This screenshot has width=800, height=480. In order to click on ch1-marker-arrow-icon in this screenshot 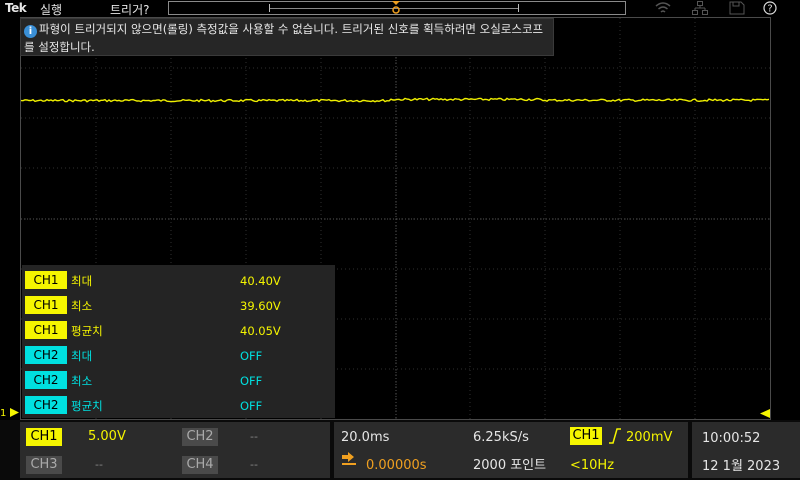, I will do `click(14, 412)`.